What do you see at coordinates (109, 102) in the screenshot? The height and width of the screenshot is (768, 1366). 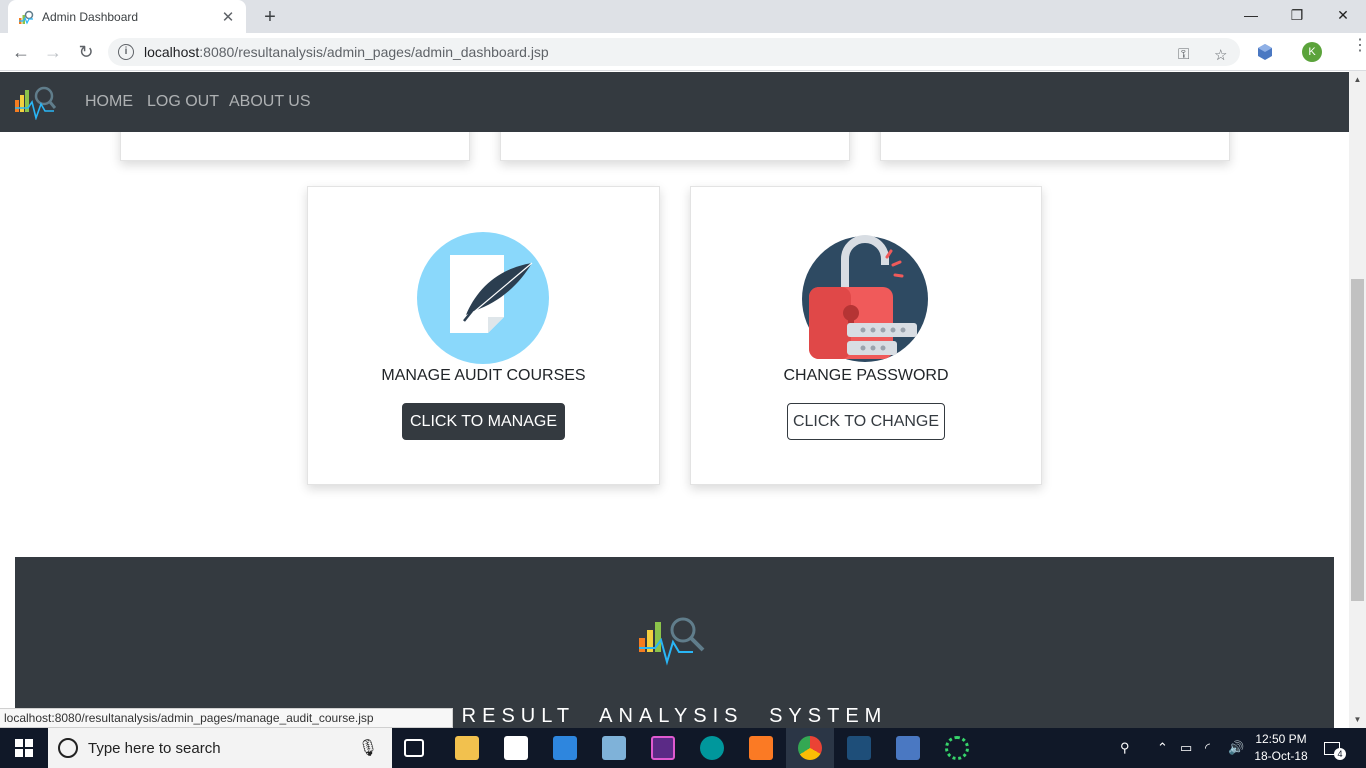 I see `nav-home-link: HOME` at bounding box center [109, 102].